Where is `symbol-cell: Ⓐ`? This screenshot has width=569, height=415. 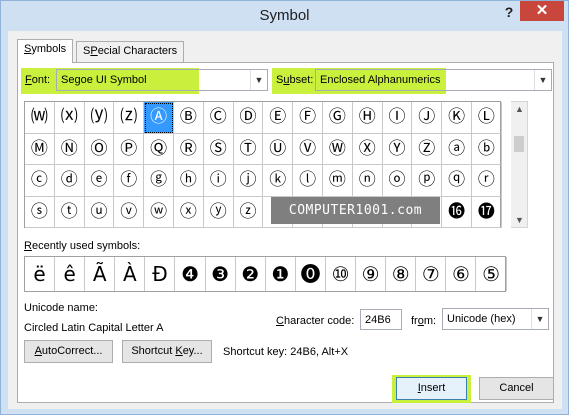
symbol-cell: Ⓐ is located at coordinates (159, 118).